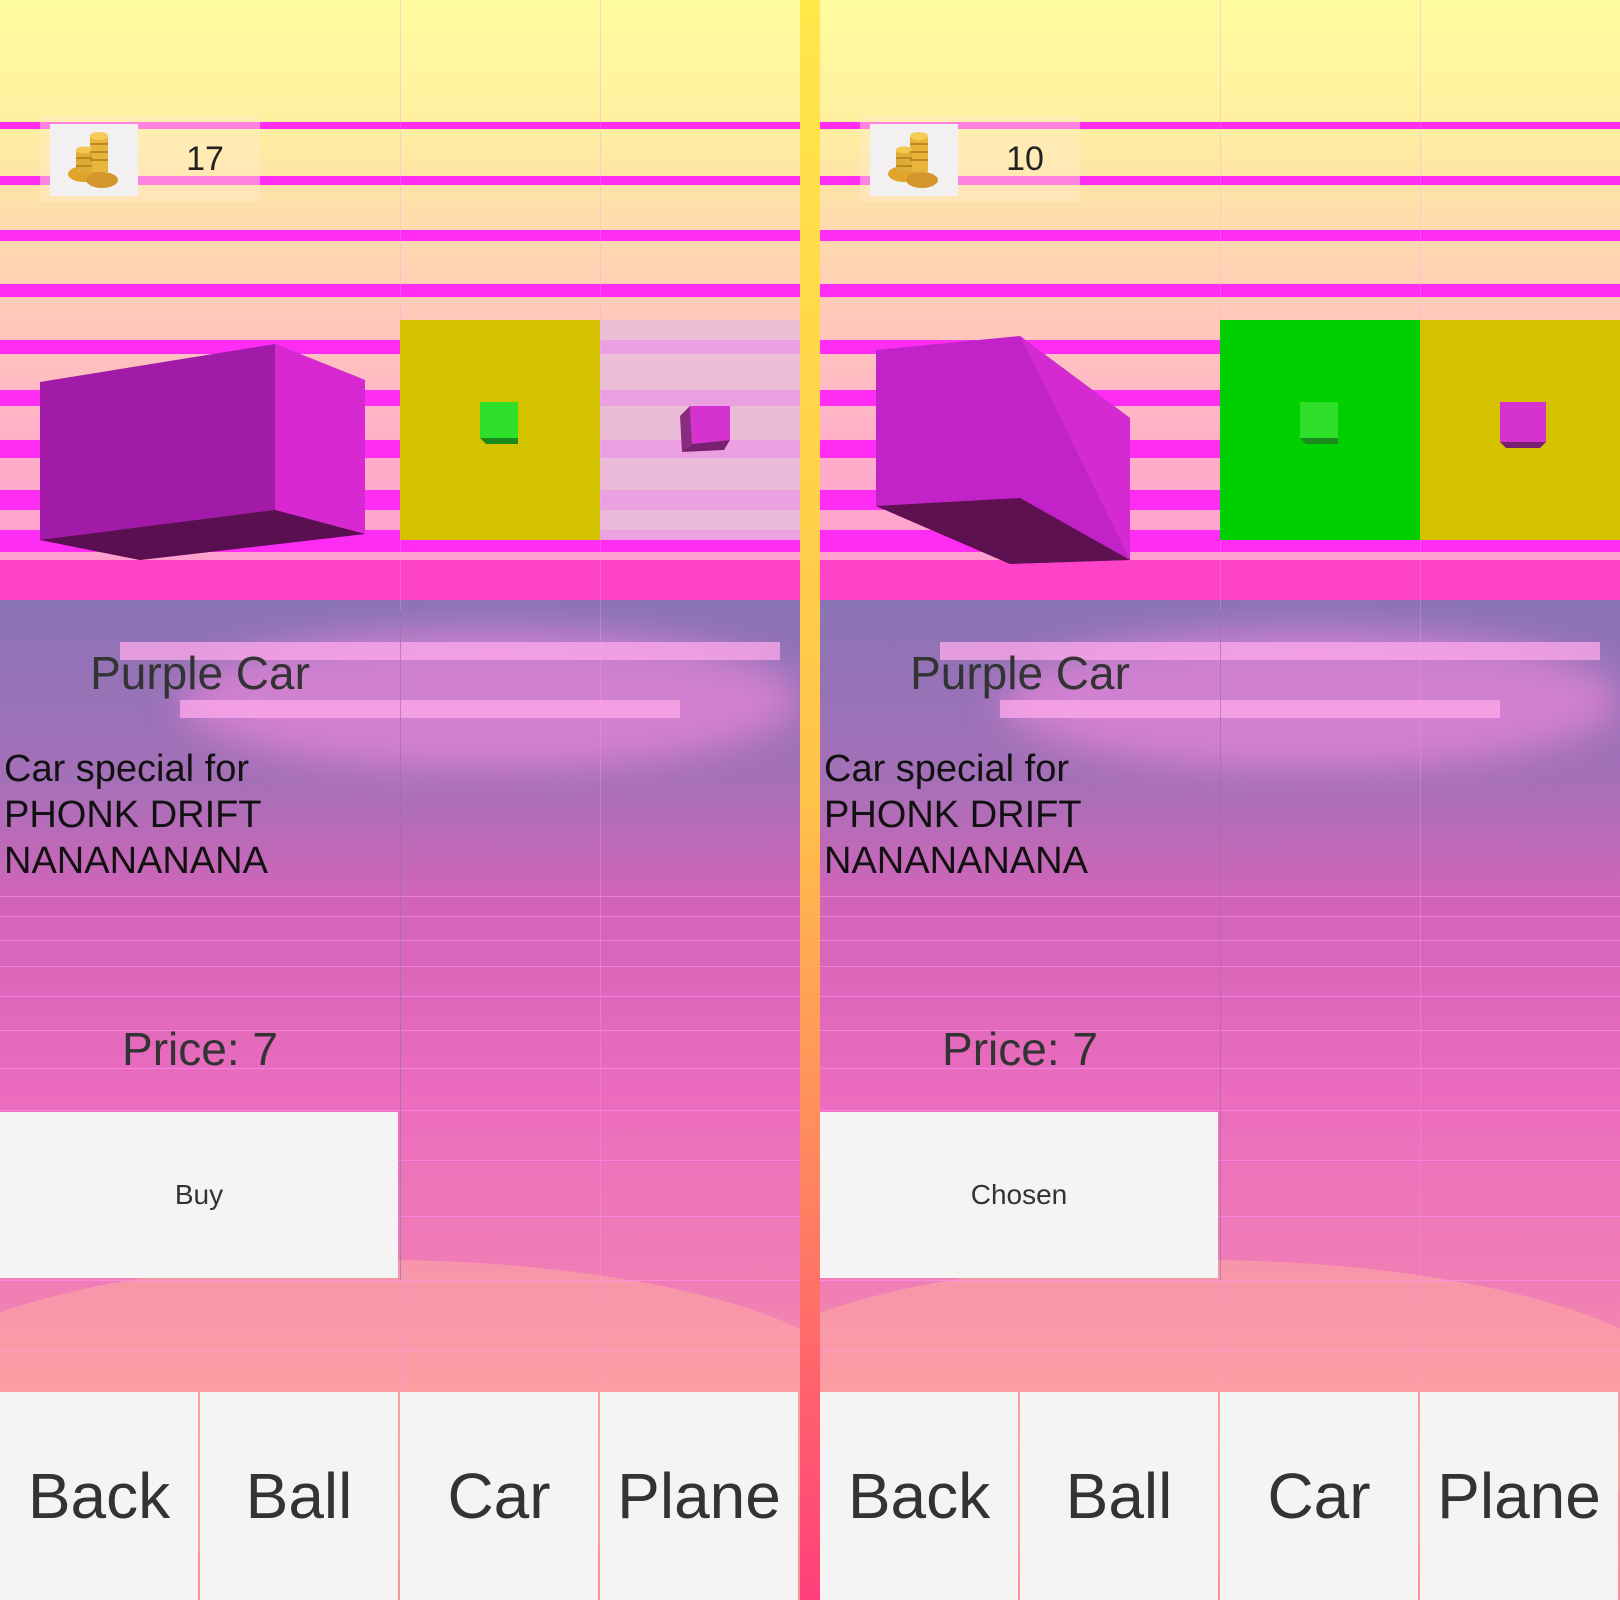  Describe the element at coordinates (1025, 158) in the screenshot. I see `coin-count: 10` at that location.